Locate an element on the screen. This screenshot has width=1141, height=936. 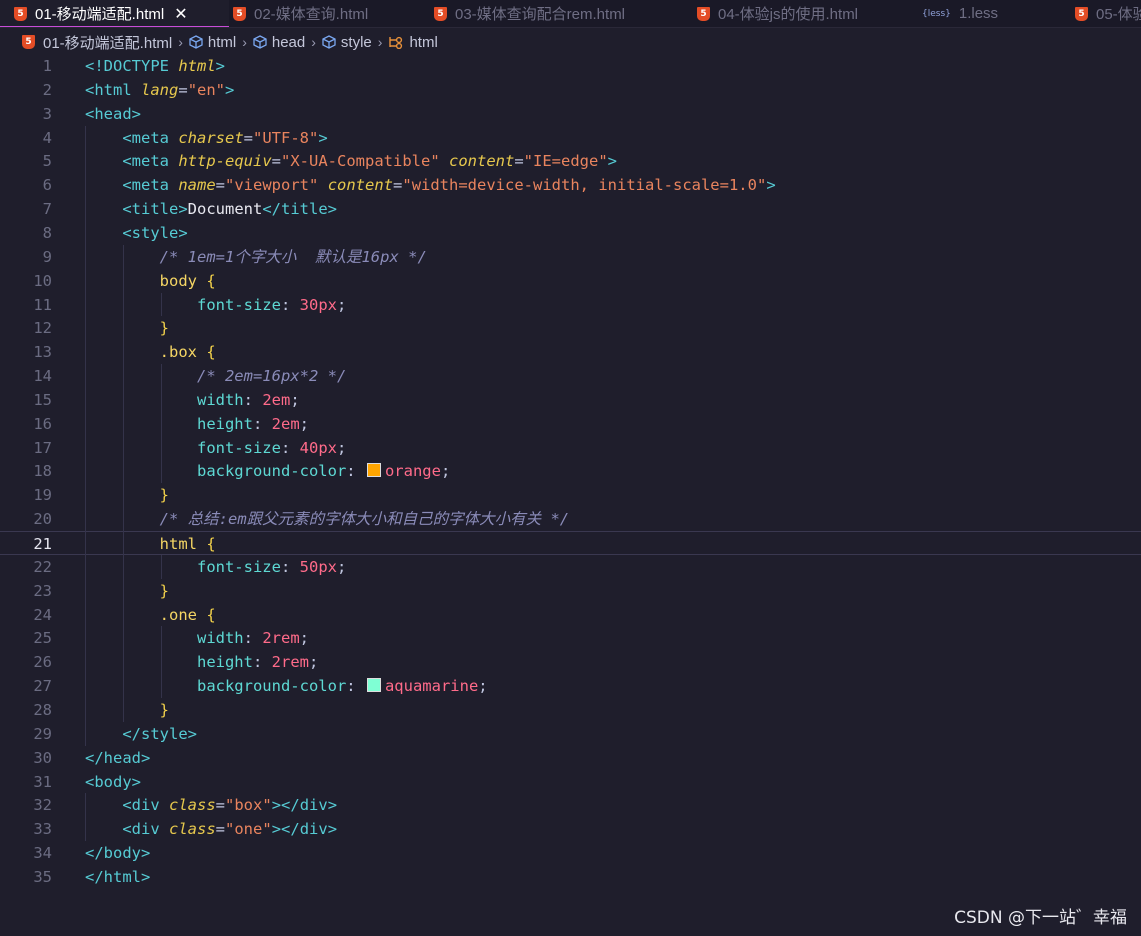
tab-05-experience: 5 05-体验 is located at coordinates (1108, 13).